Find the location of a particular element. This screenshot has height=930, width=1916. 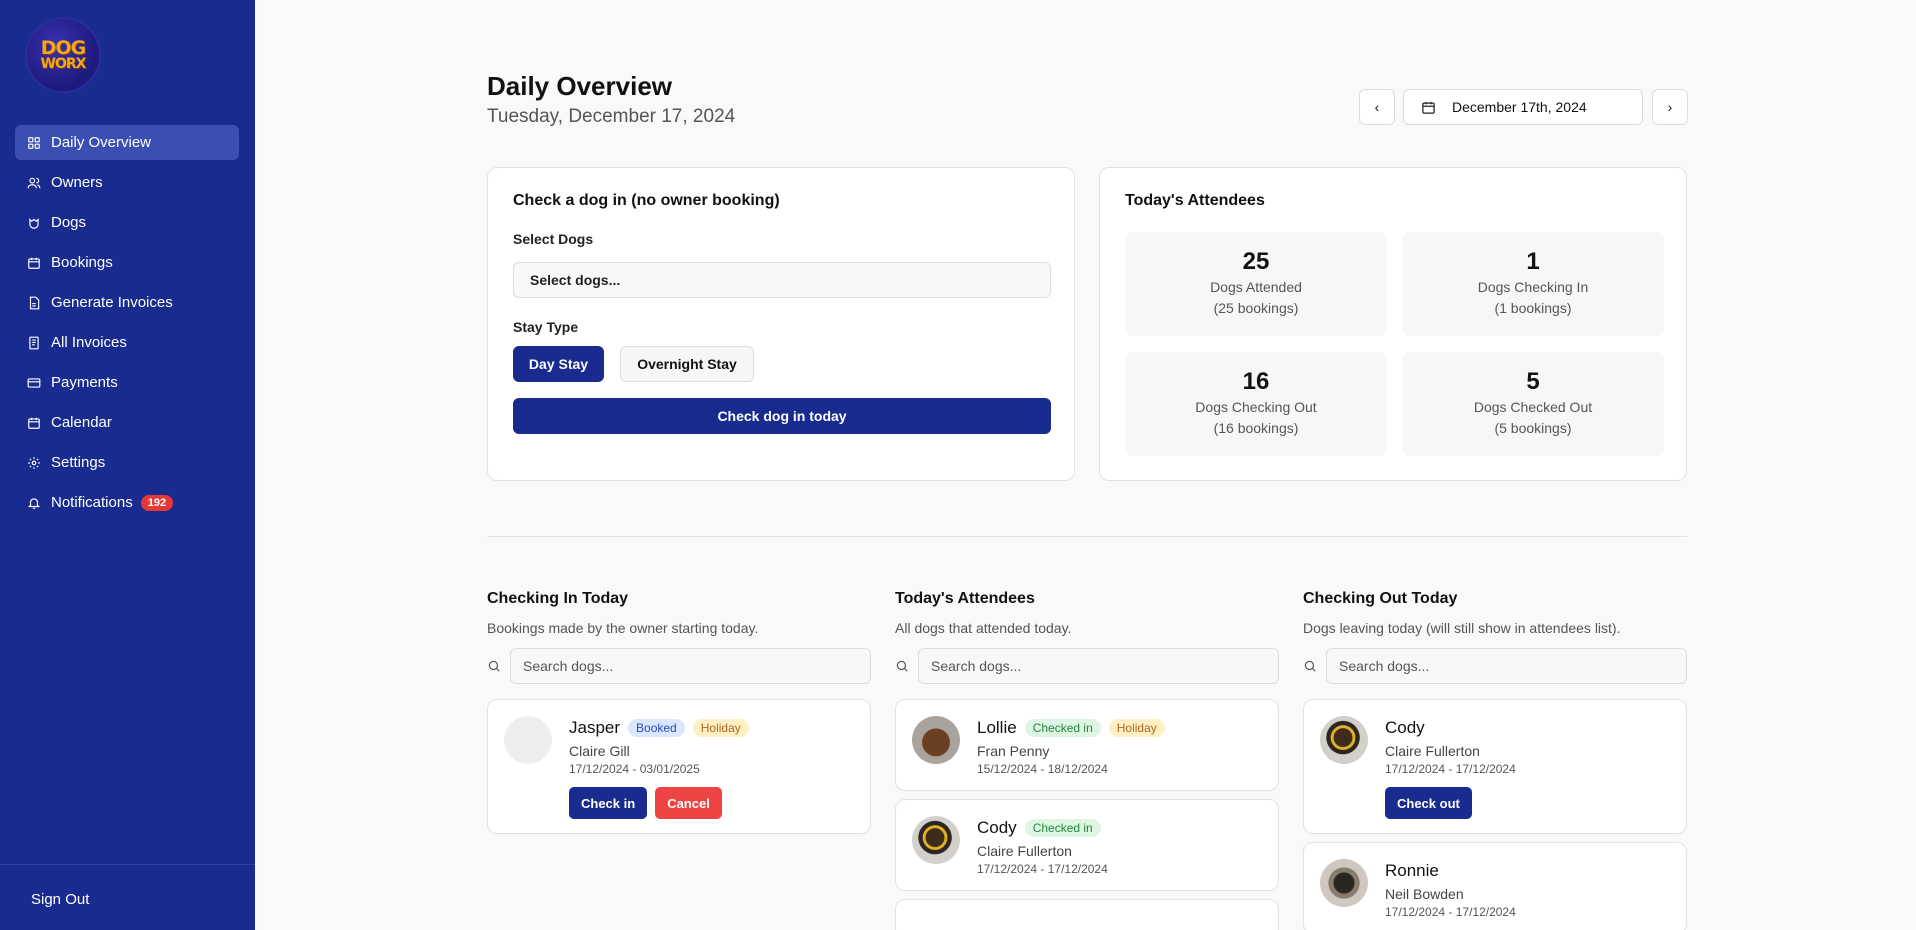

stat-value: 16 is located at coordinates (1256, 381).